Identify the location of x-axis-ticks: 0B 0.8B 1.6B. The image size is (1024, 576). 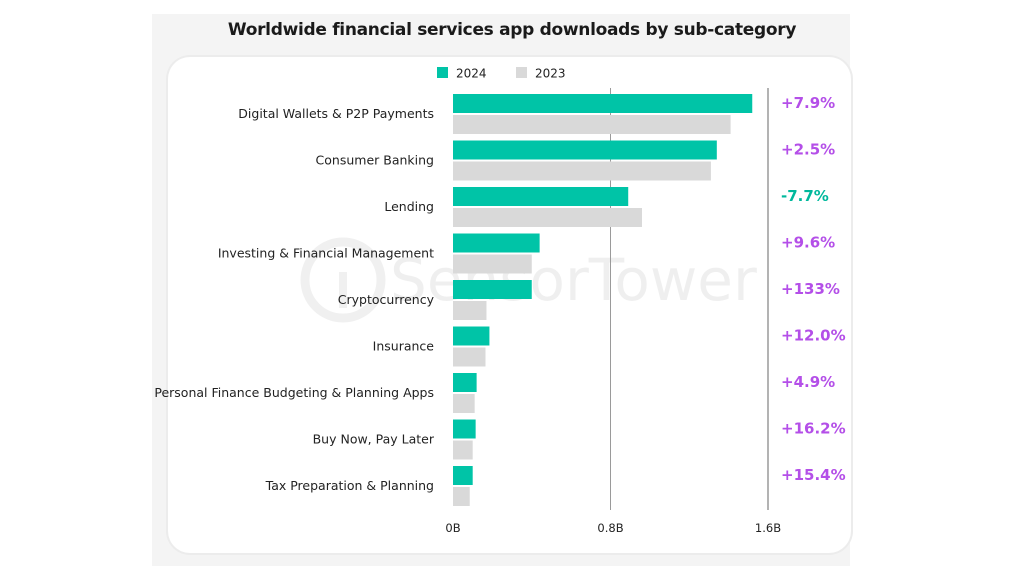
(613, 528).